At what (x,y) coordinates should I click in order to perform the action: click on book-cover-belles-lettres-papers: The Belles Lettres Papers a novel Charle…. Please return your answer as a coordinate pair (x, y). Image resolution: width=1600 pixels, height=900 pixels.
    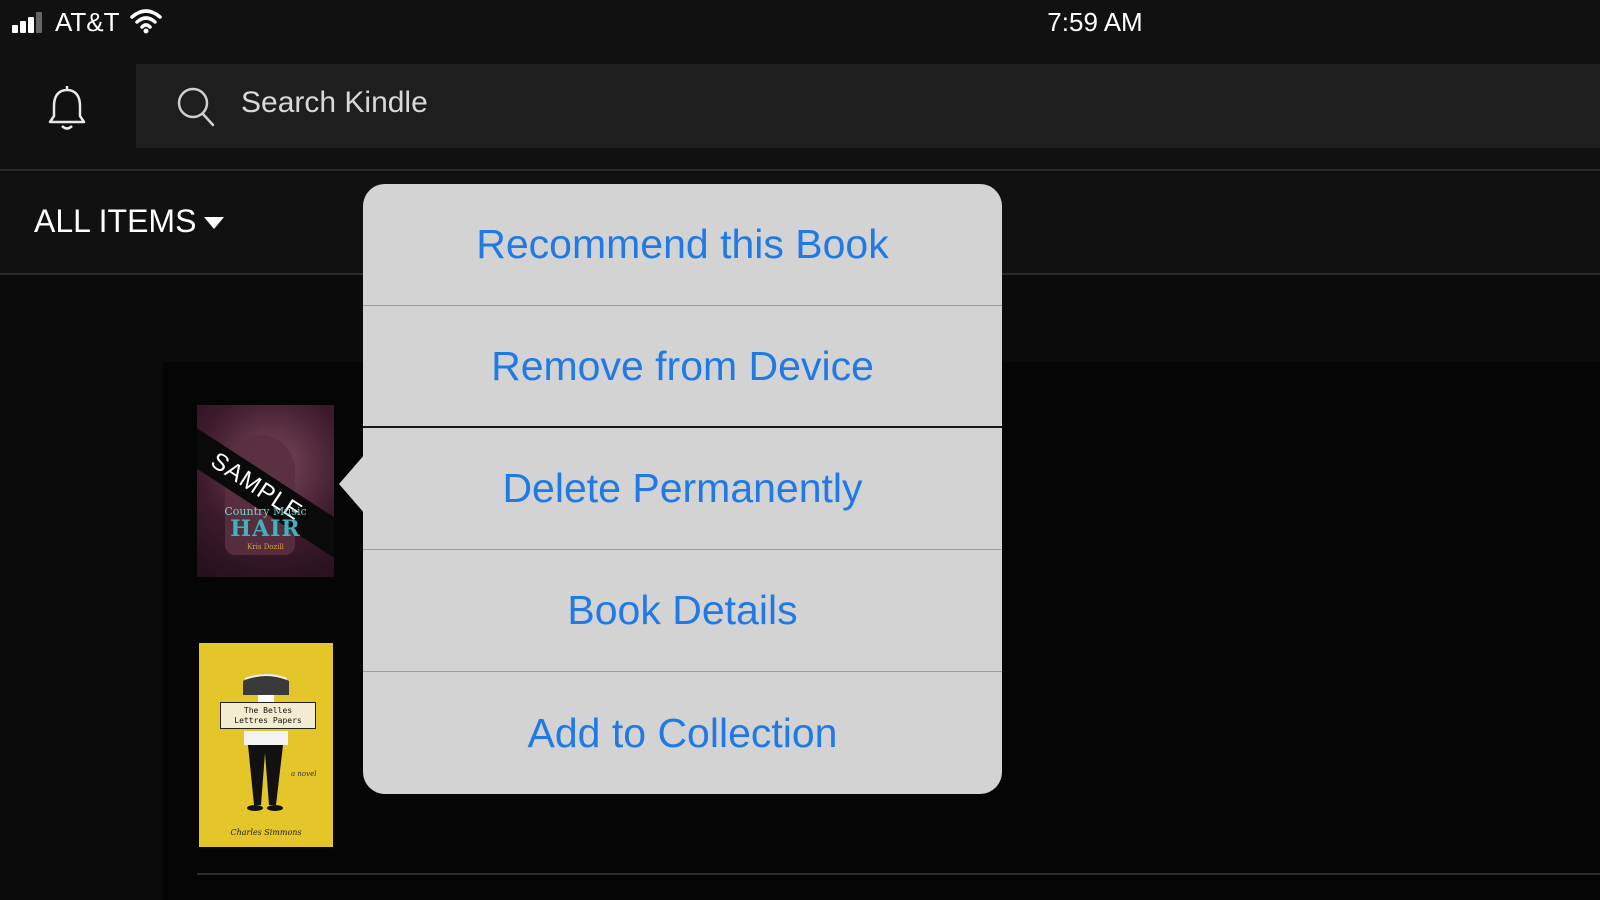
    Looking at the image, I should click on (266, 745).